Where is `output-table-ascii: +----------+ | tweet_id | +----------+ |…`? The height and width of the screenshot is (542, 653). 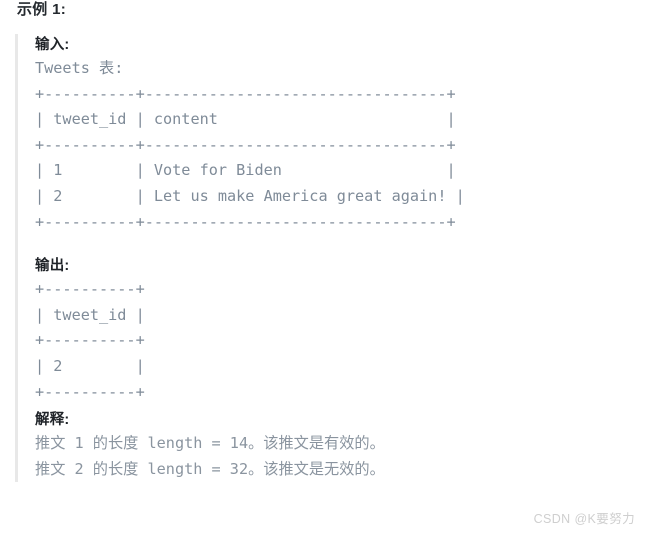
output-table-ascii: +----------+ | tweet_id | +----------+ |… is located at coordinates (90, 340).